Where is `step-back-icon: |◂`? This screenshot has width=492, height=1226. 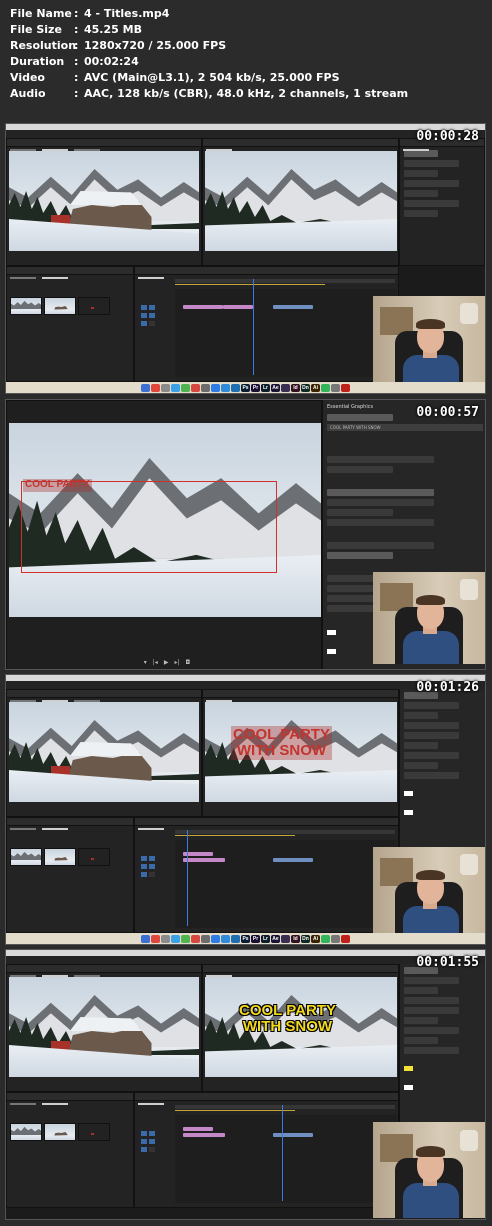
step-back-icon: |◂ is located at coordinates (155, 662).